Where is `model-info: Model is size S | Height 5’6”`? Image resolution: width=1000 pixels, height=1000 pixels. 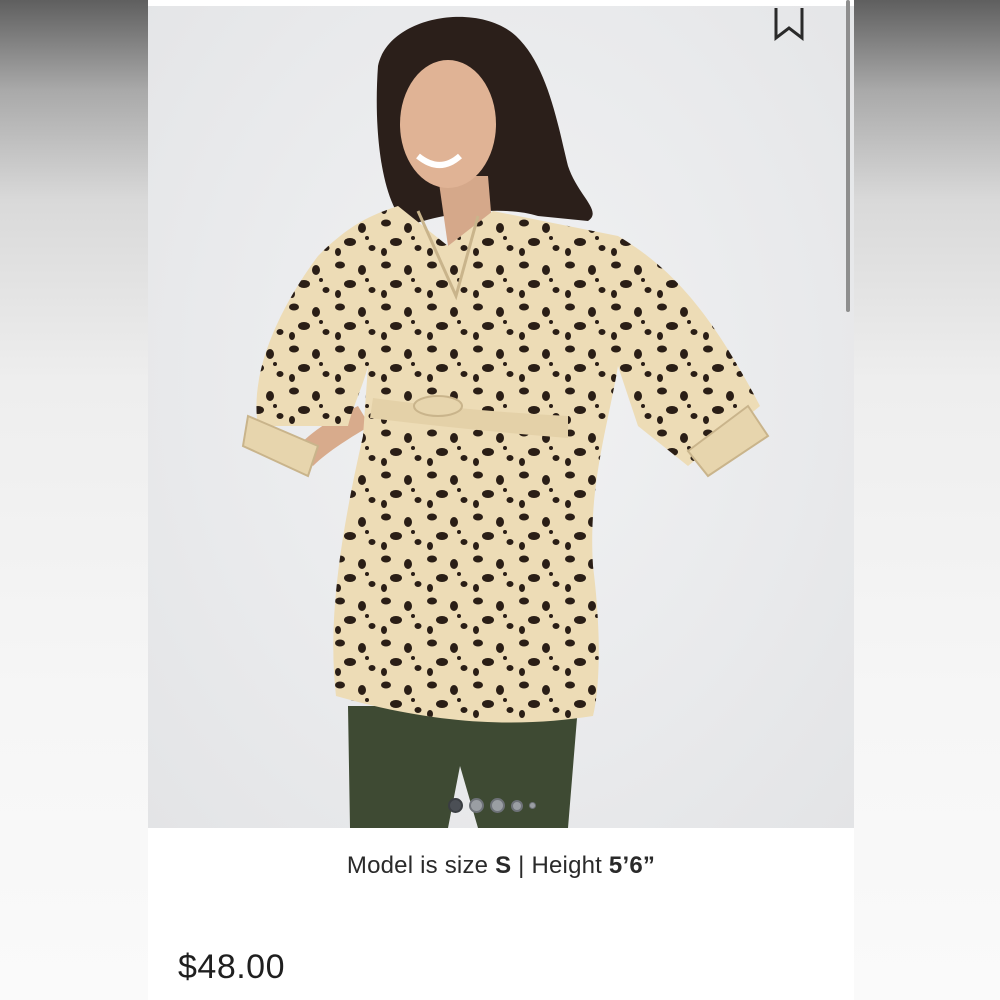 model-info: Model is size S | Height 5’6” is located at coordinates (501, 866).